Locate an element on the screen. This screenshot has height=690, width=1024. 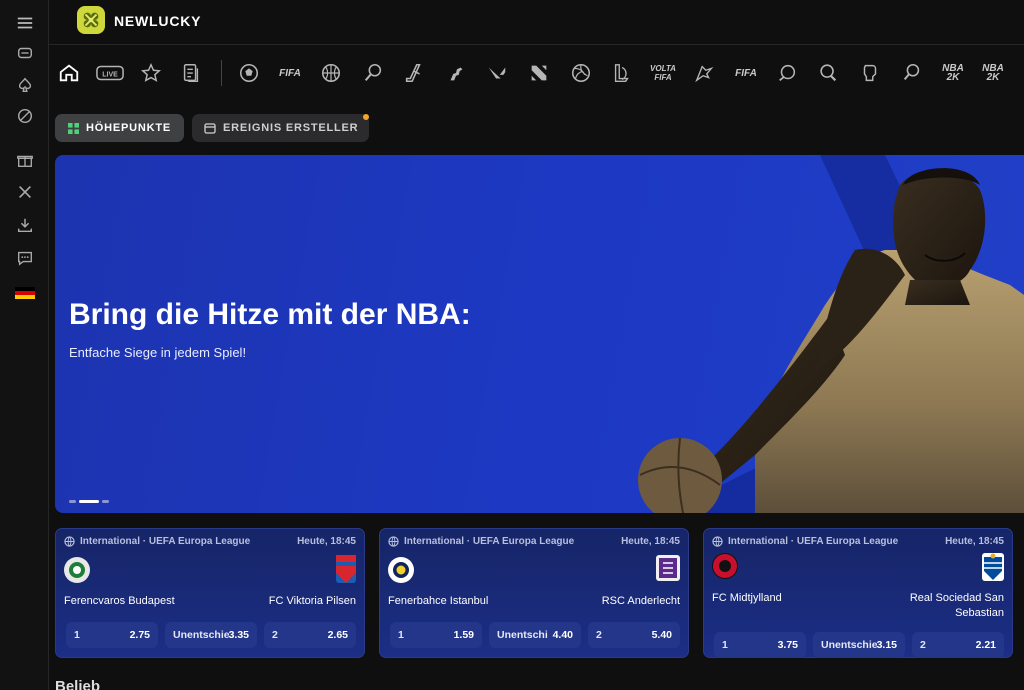
nav-separator is located at coordinates (221, 73).